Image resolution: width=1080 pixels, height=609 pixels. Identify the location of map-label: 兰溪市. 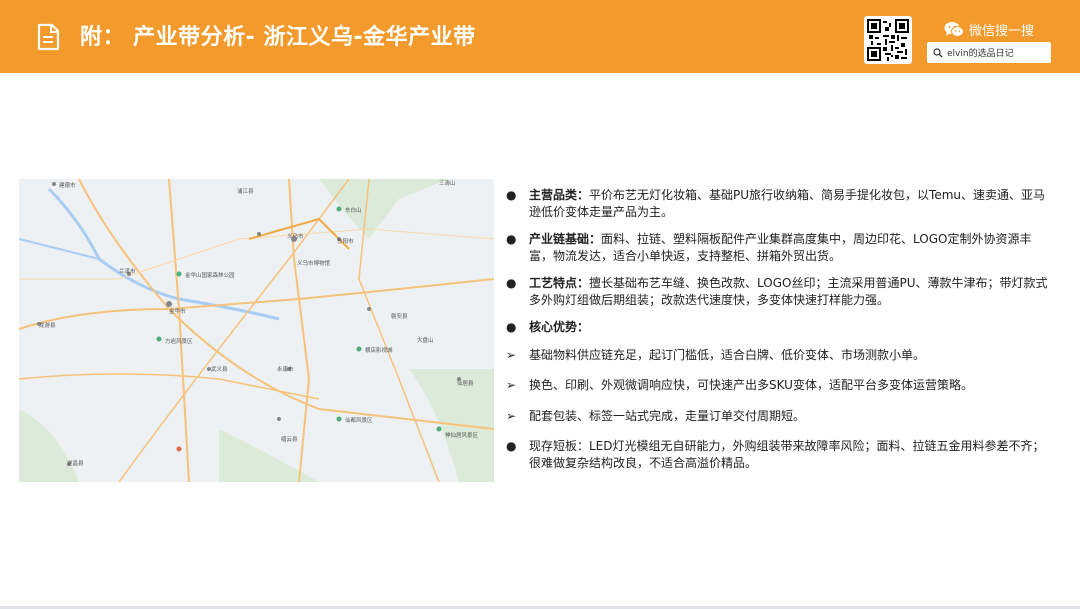
(127, 272).